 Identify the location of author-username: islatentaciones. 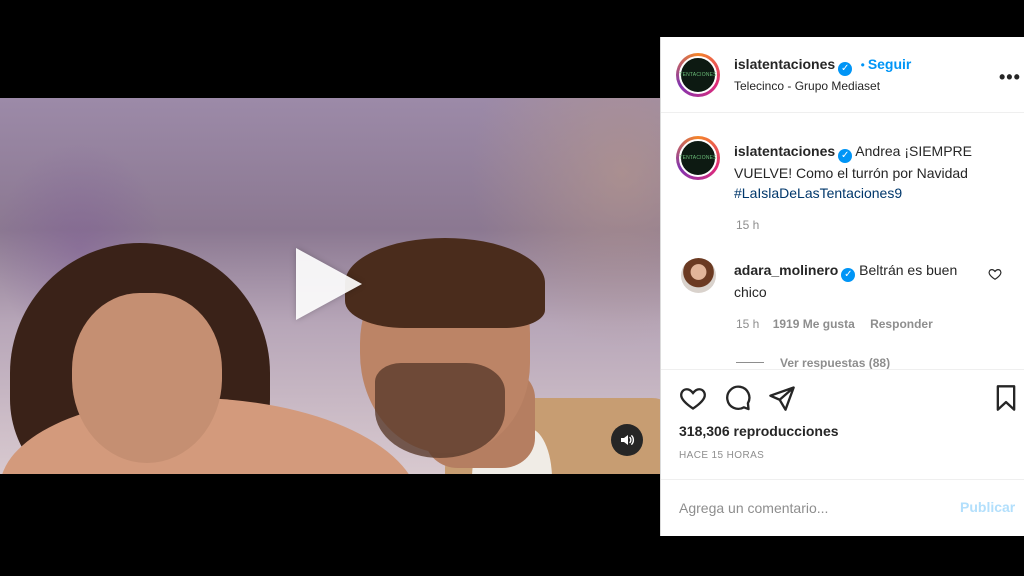
(784, 64).